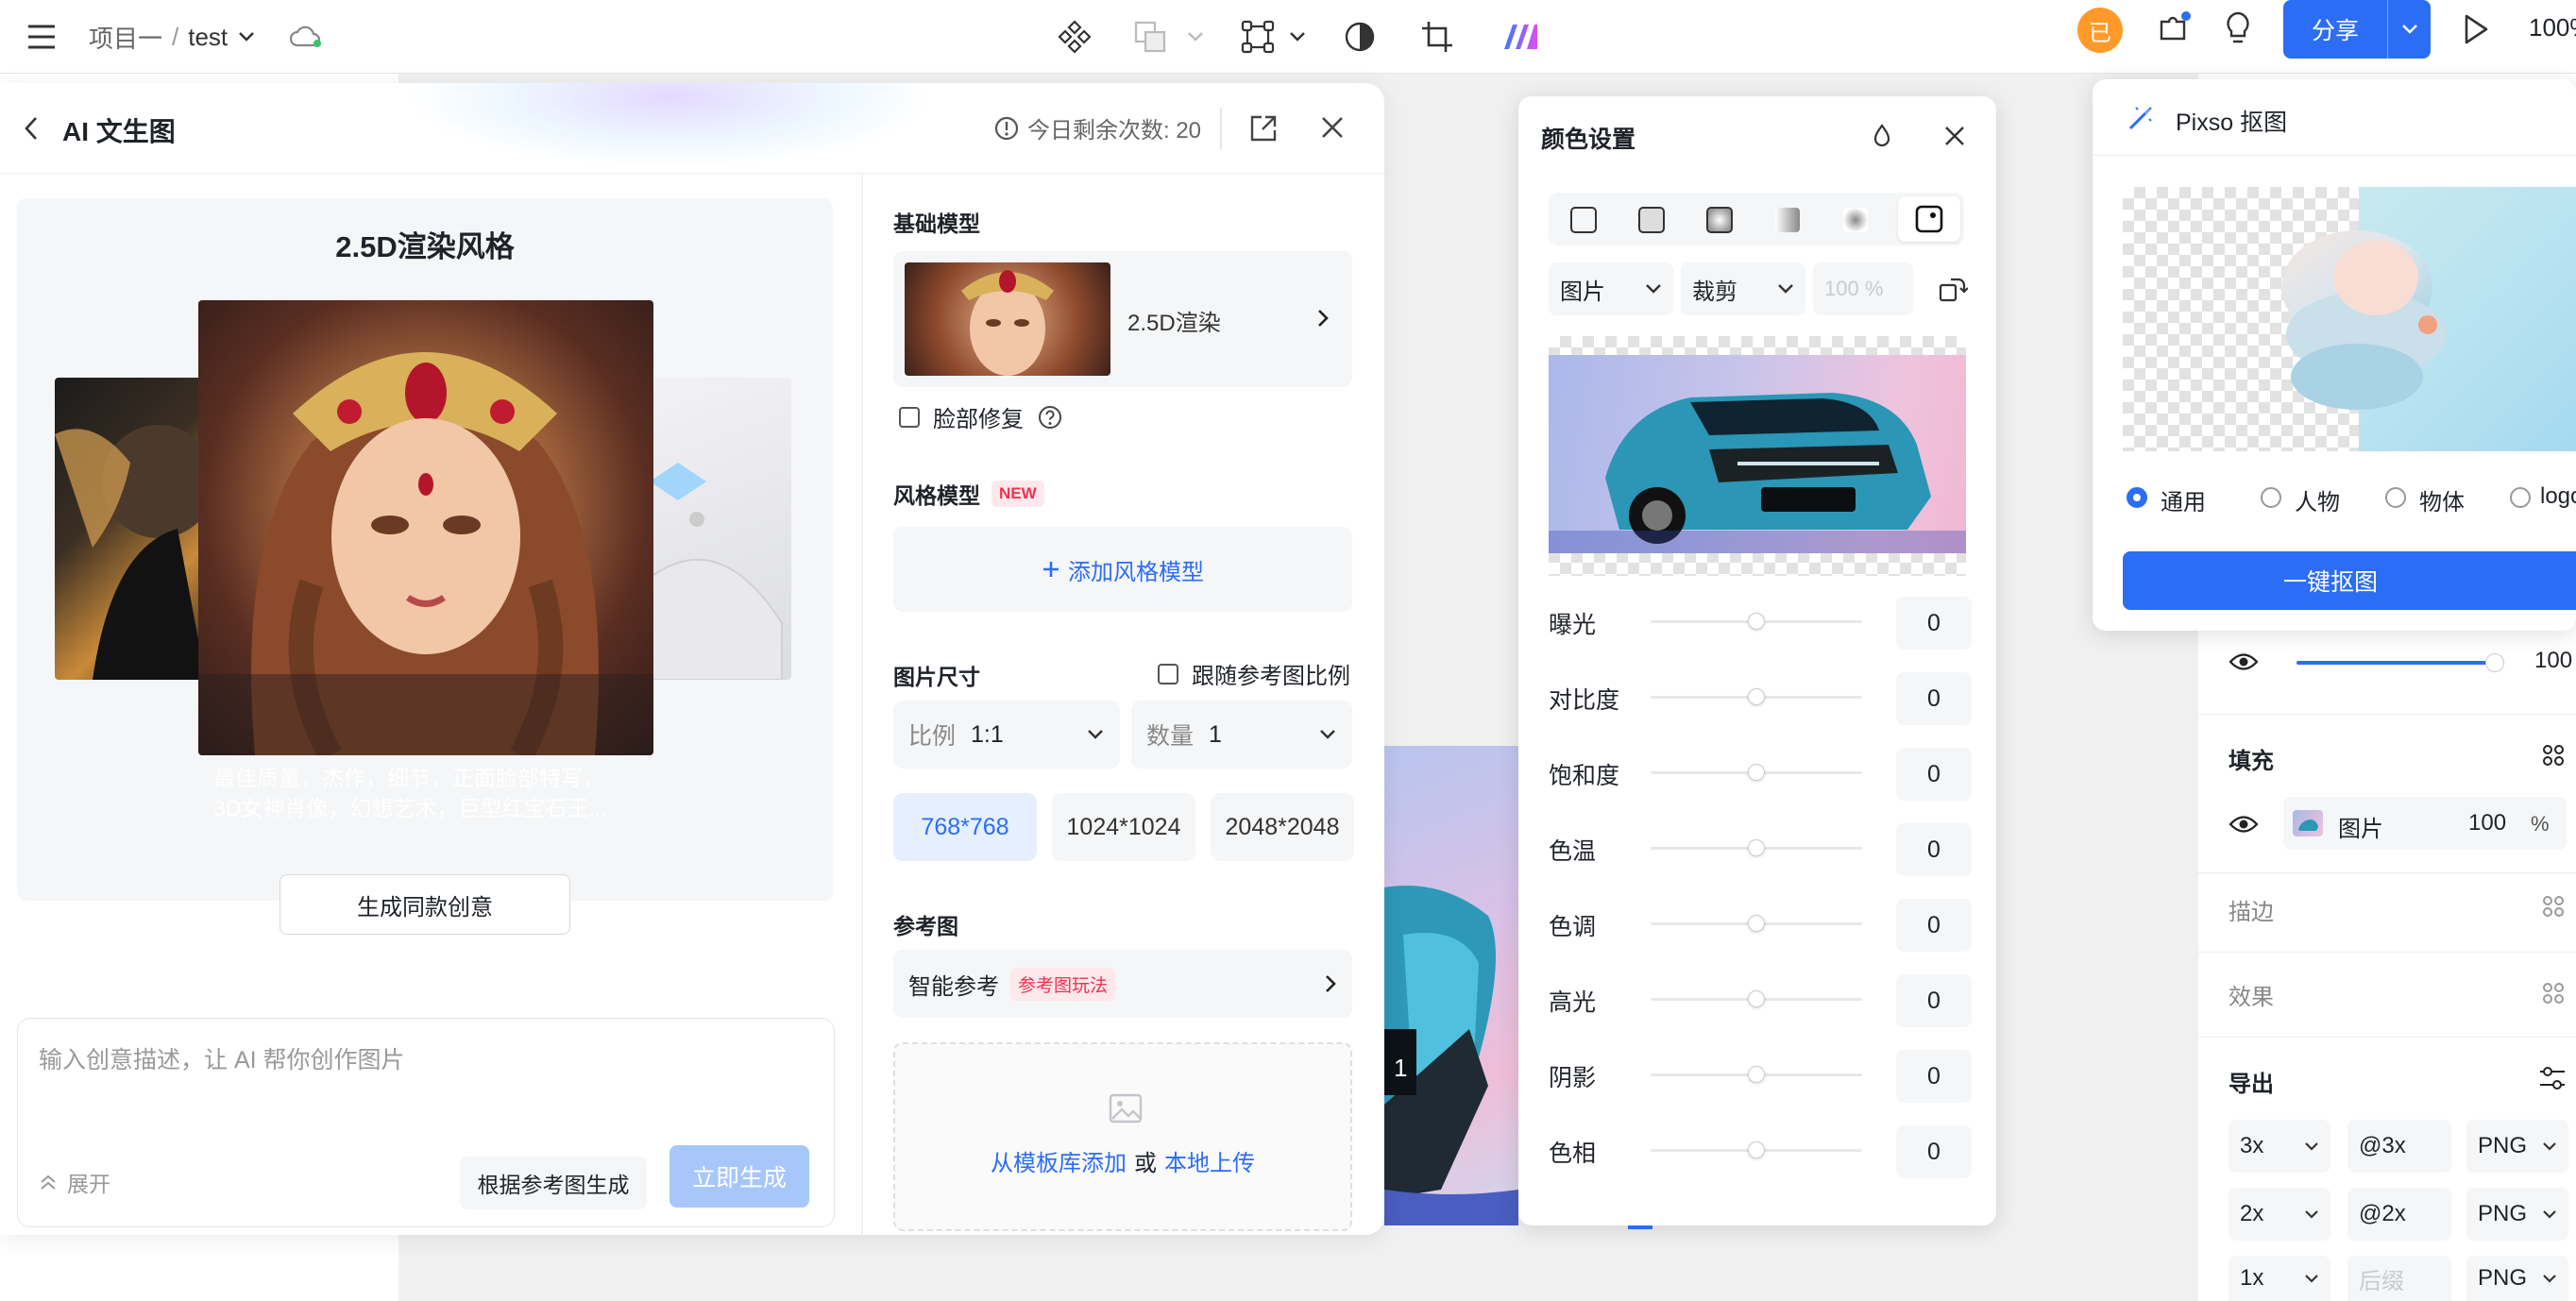  I want to click on smart-reference-row: 智能参考 参考图玩法, so click(1122, 984).